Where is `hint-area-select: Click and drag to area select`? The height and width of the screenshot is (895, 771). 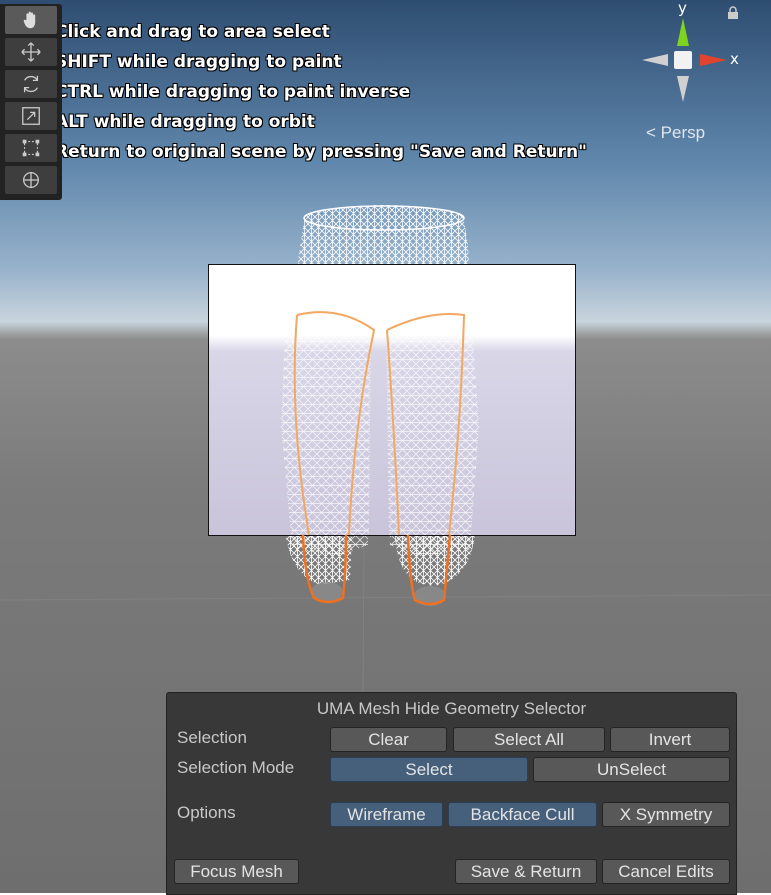
hint-area-select: Click and drag to area select is located at coordinates (192, 32).